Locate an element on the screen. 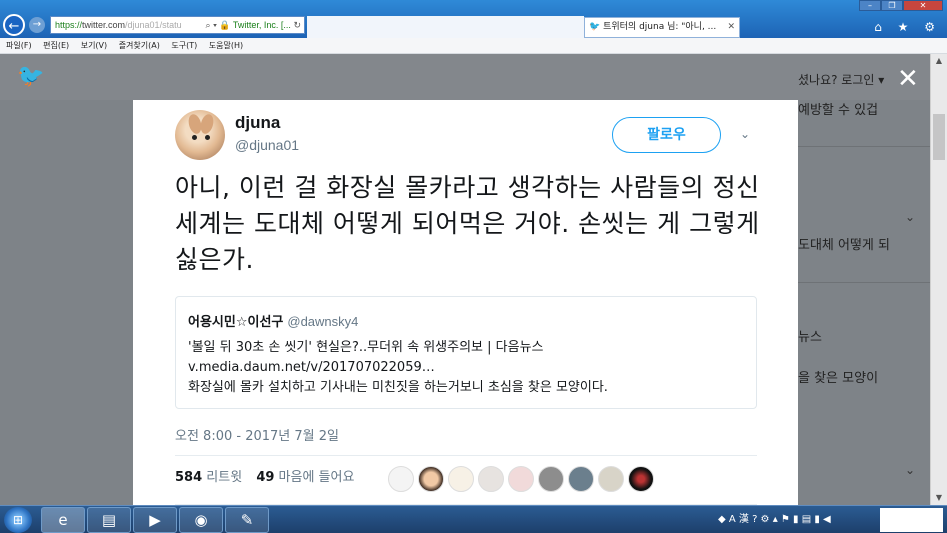 Image resolution: width=947 pixels, height=533 pixels. address-icons: ⌕ ▾ 🔒 Twitter, Inc. [... ↻ is located at coordinates (253, 25).